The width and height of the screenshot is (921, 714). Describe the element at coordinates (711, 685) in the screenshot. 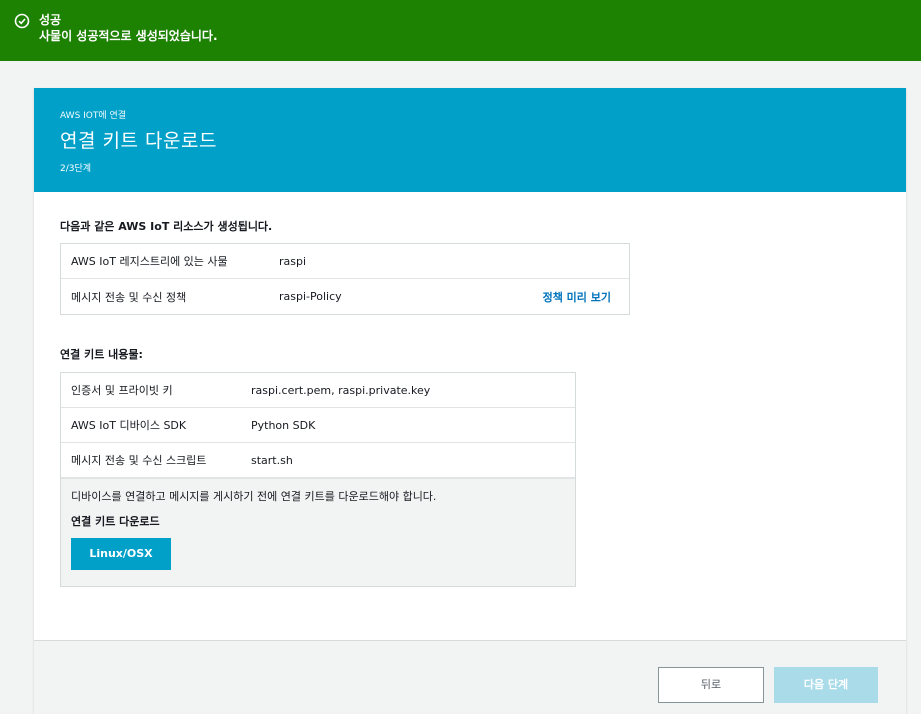

I see `back-button: 뒤로` at that location.